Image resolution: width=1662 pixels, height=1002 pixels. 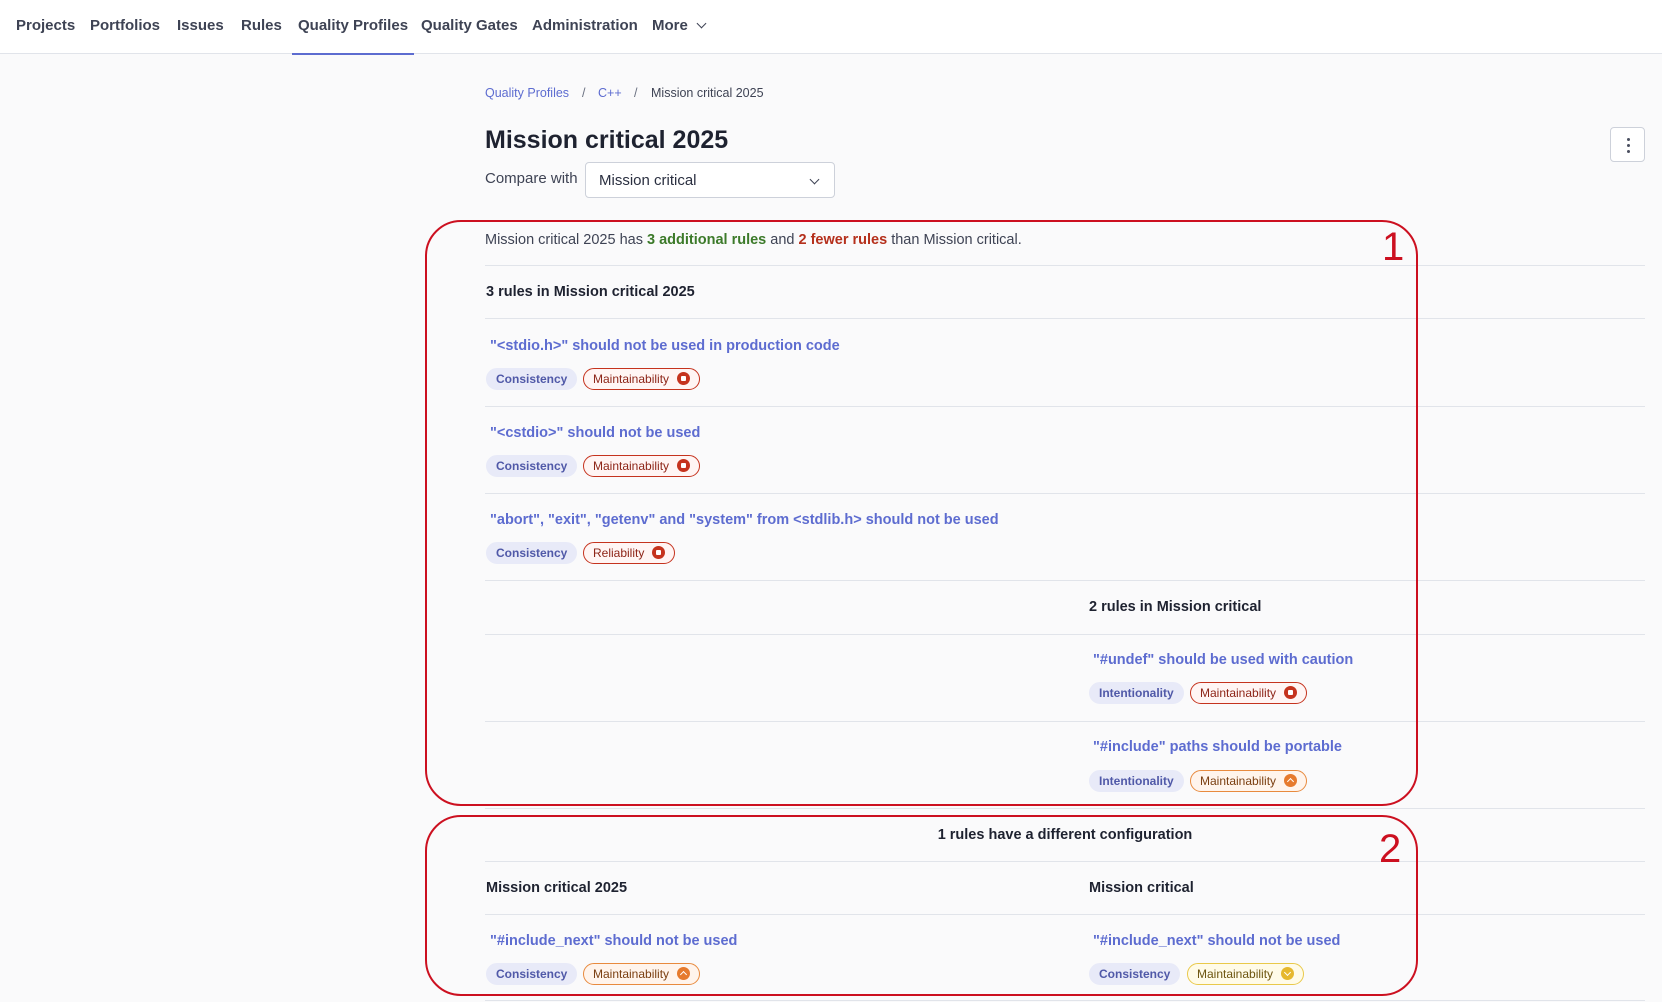 I want to click on rule-link: "<cstdio>" should not be used, so click(x=595, y=433).